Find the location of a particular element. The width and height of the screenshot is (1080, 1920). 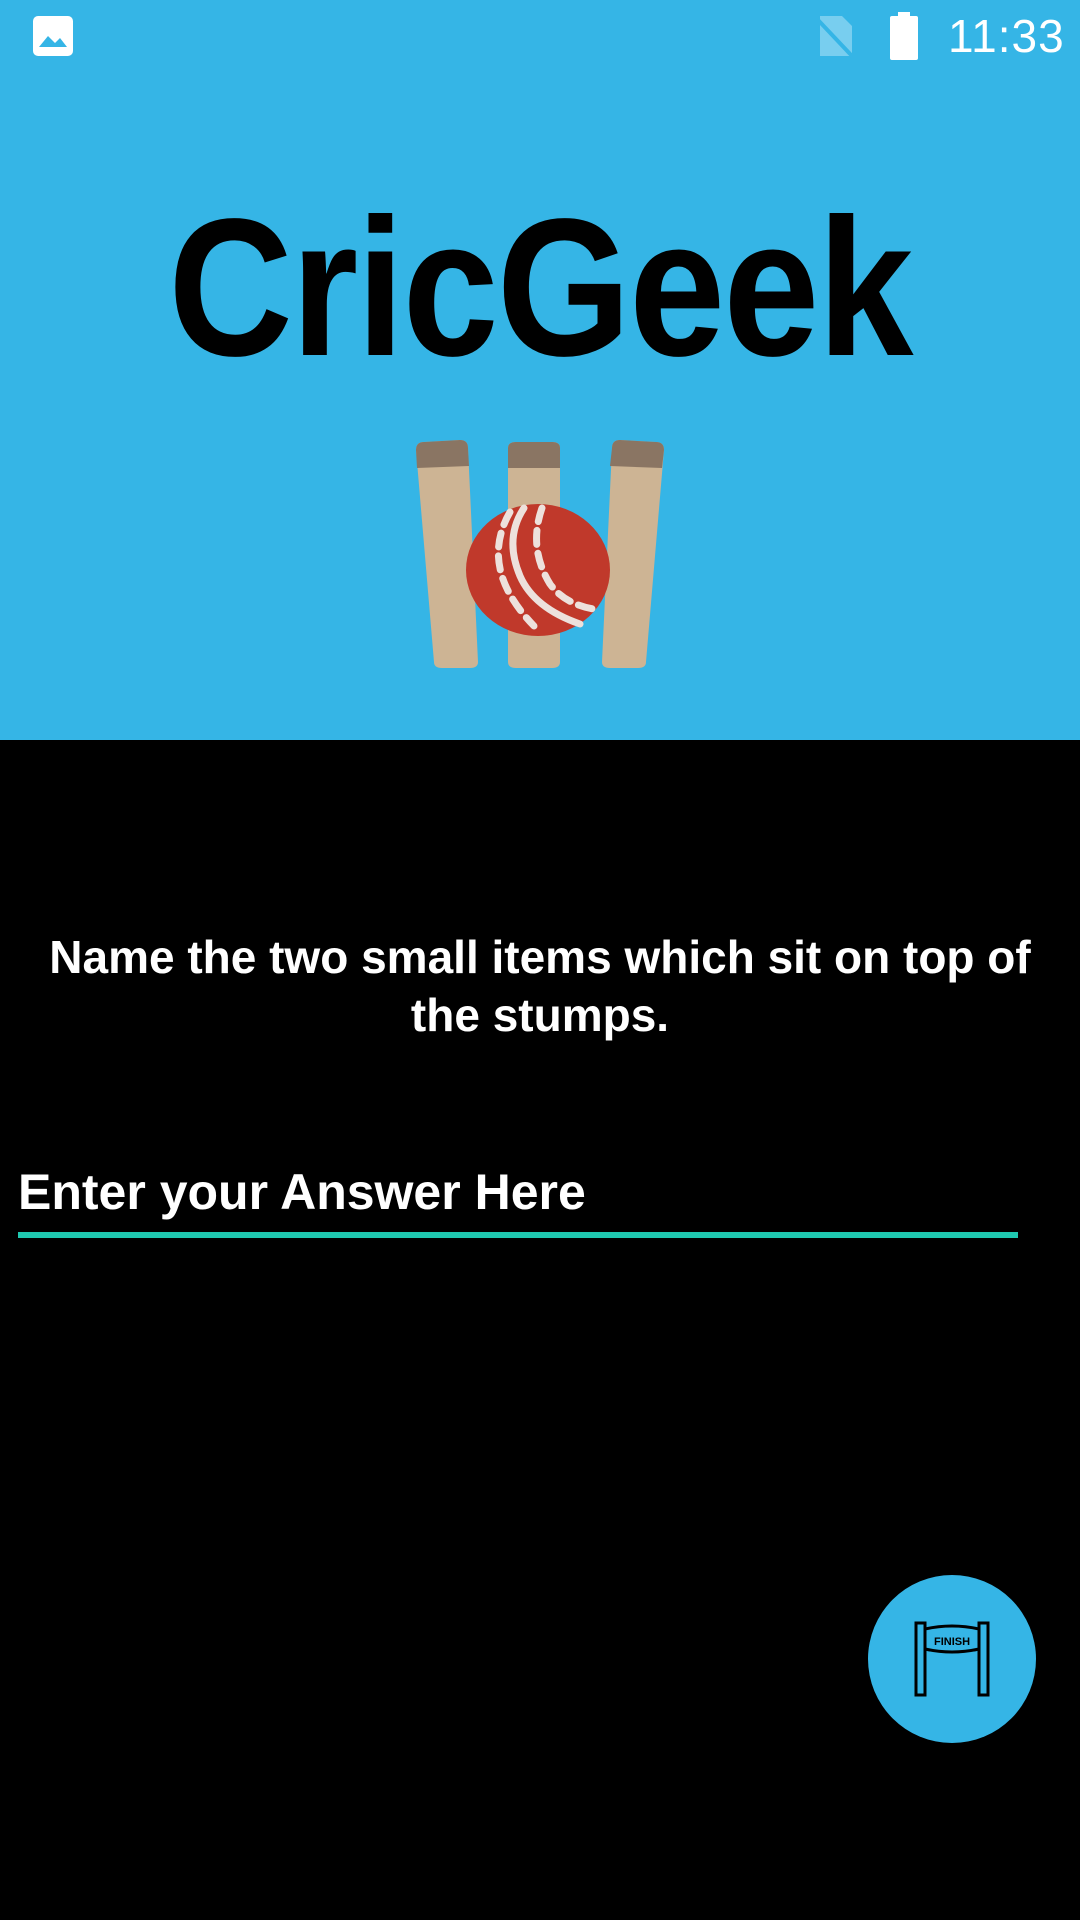

answer-field is located at coordinates (518, 1195).